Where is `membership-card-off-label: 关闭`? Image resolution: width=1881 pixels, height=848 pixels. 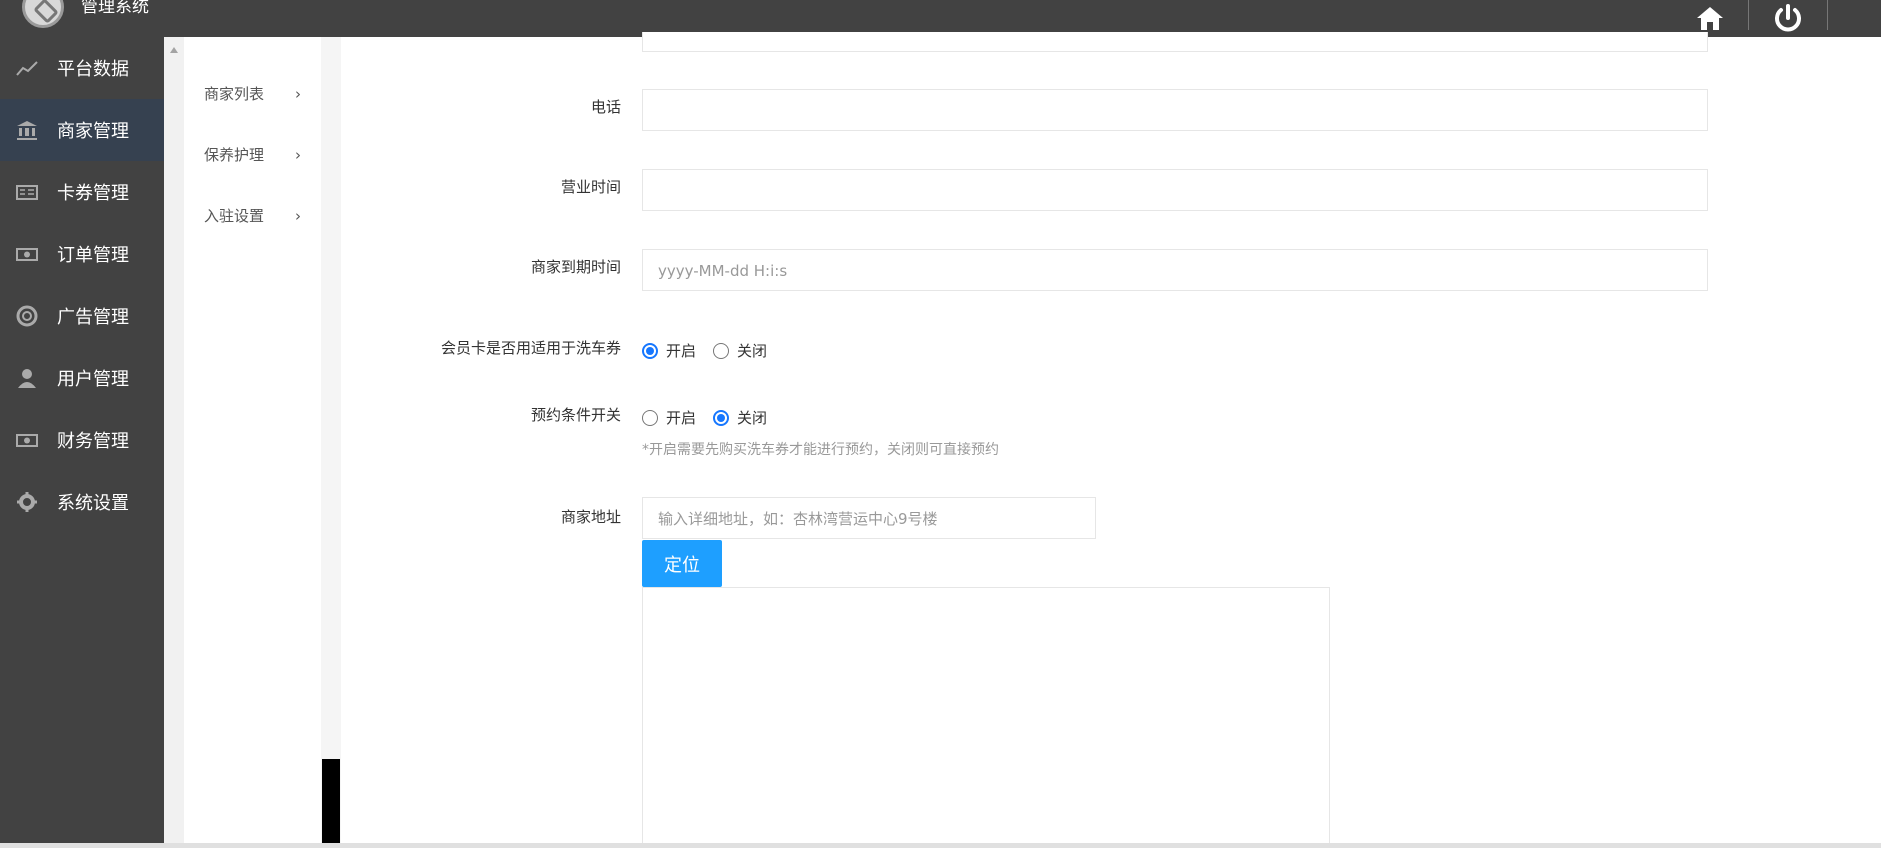 membership-card-off-label: 关闭 is located at coordinates (752, 350).